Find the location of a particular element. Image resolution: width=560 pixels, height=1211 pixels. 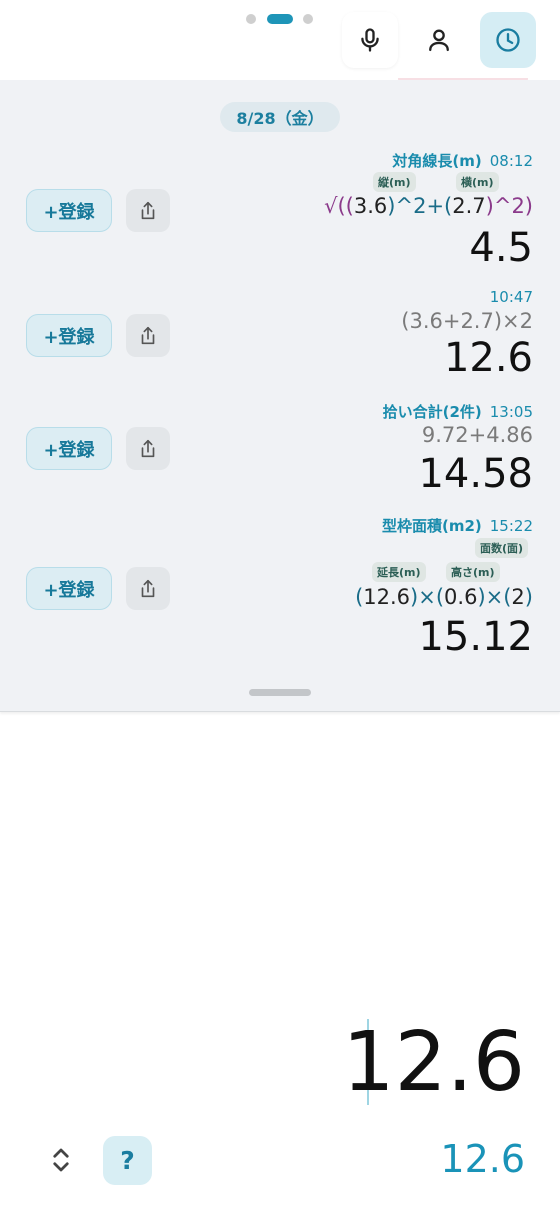

page-dot-active is located at coordinates (280, 19).